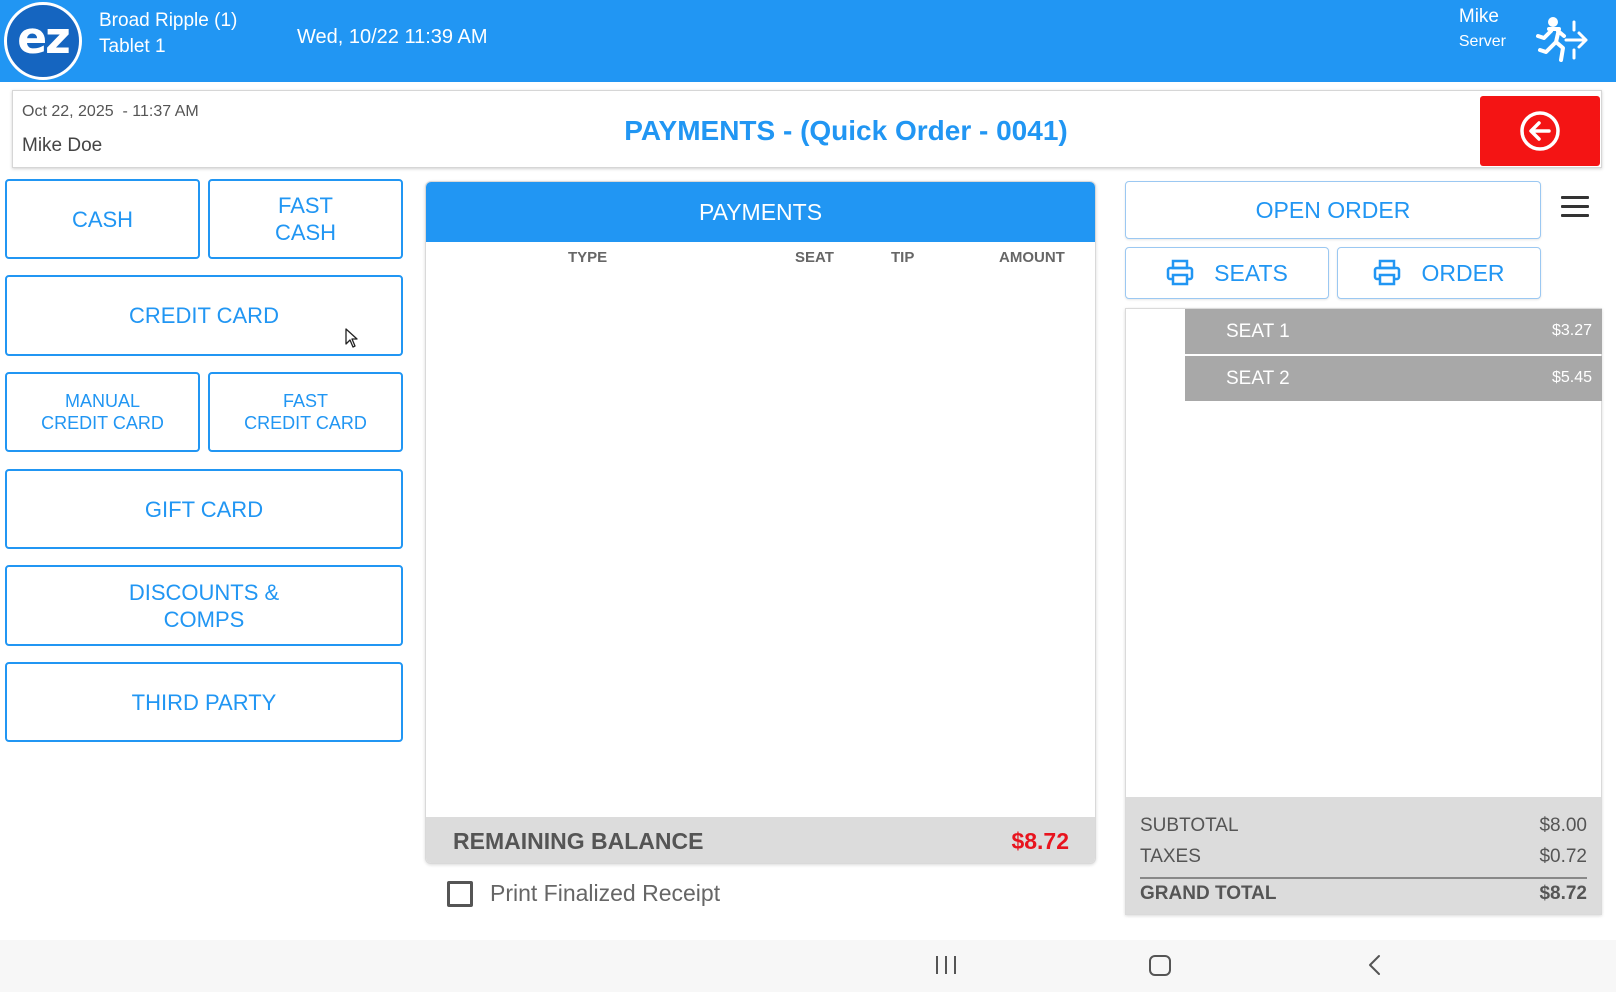  I want to click on device-name: Tablet 1, so click(132, 46).